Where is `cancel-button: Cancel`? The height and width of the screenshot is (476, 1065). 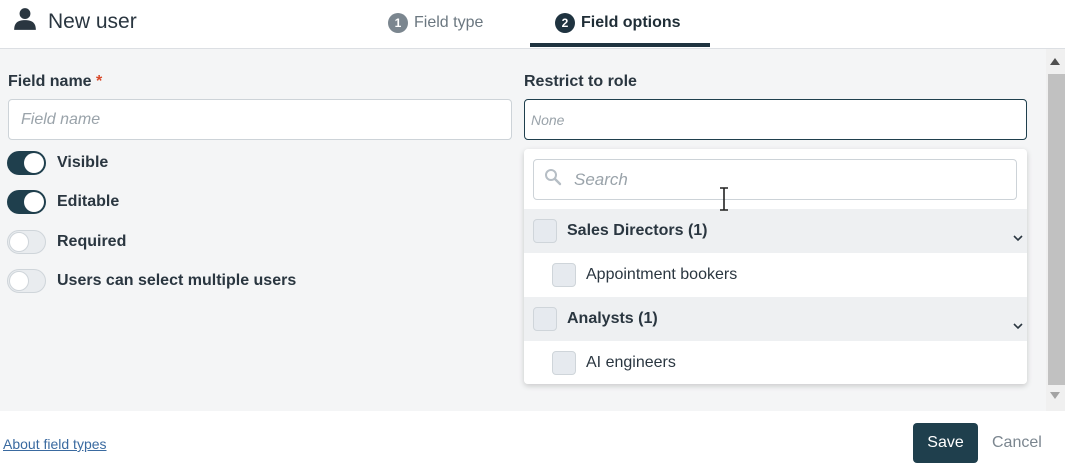 cancel-button: Cancel is located at coordinates (1017, 443).